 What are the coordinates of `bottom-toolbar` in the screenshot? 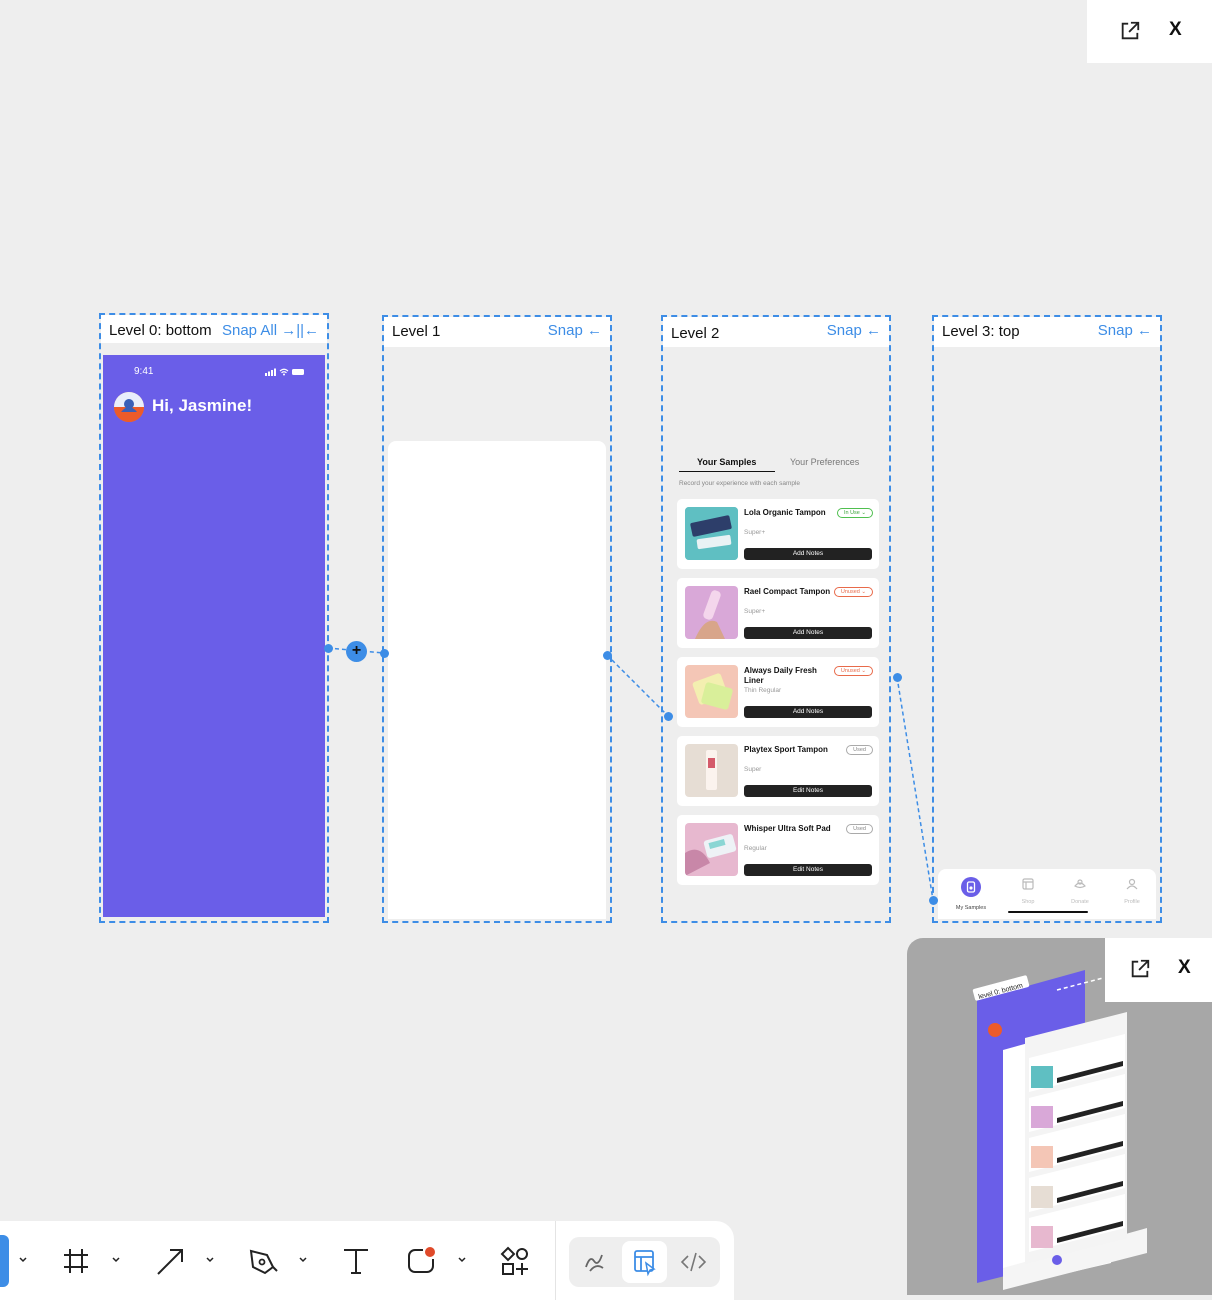 It's located at (367, 1260).